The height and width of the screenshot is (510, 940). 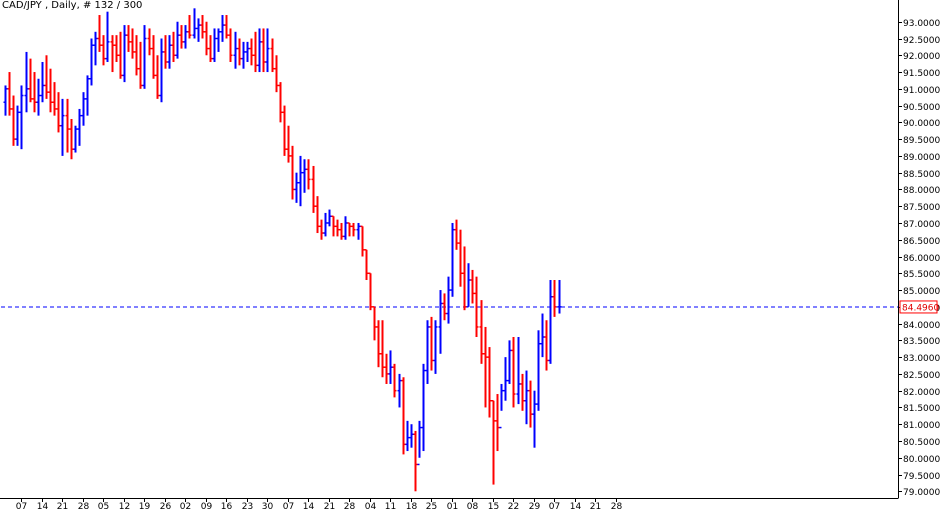 I want to click on y-tick-label: 84.0000, so click(x=921, y=326).